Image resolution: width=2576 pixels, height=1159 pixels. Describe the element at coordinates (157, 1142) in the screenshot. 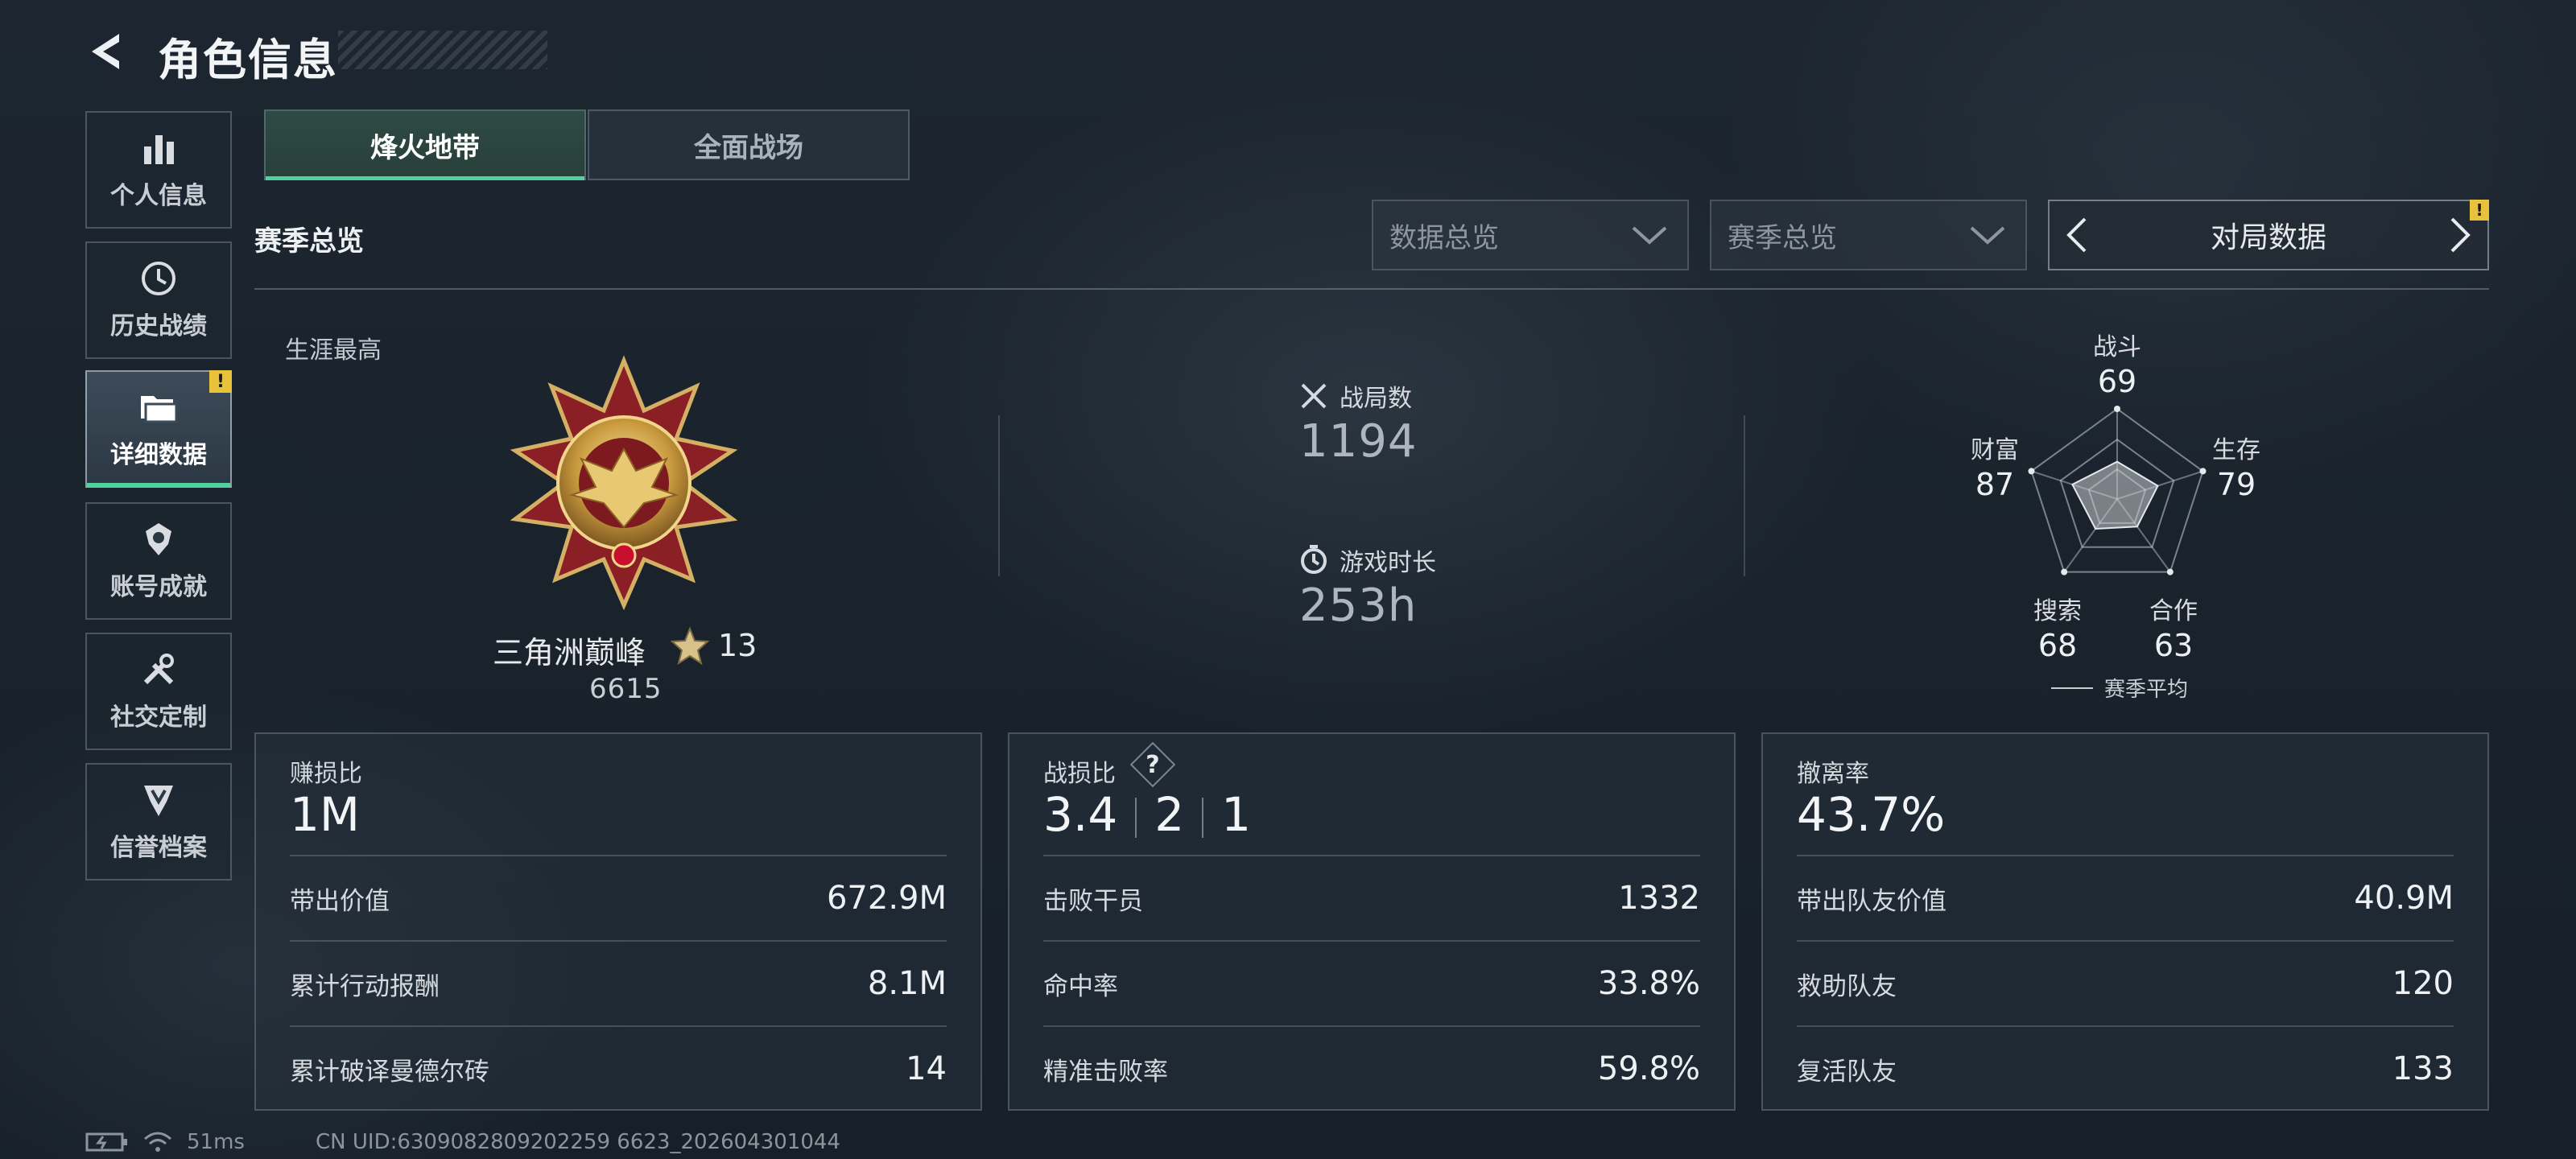

I see `wifi-icon` at that location.